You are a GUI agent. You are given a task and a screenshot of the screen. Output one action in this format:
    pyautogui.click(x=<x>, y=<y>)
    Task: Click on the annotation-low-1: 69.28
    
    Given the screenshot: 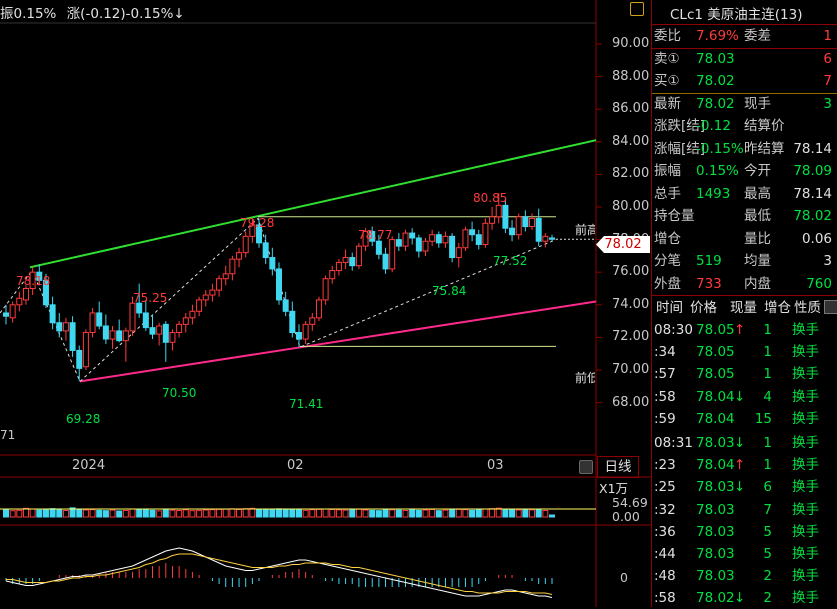 What is the action you would take?
    pyautogui.click(x=83, y=419)
    